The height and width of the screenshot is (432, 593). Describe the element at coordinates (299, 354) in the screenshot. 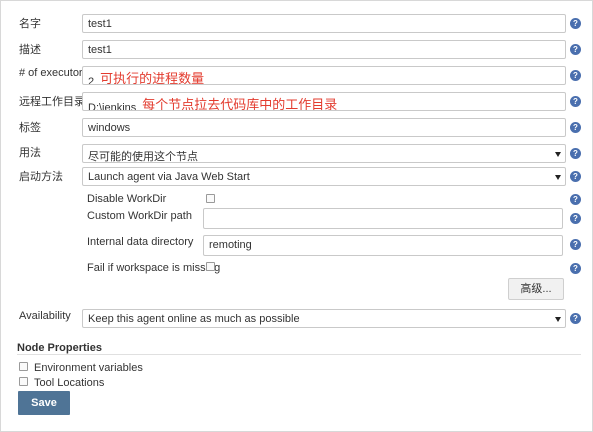

I see `section-divider` at that location.